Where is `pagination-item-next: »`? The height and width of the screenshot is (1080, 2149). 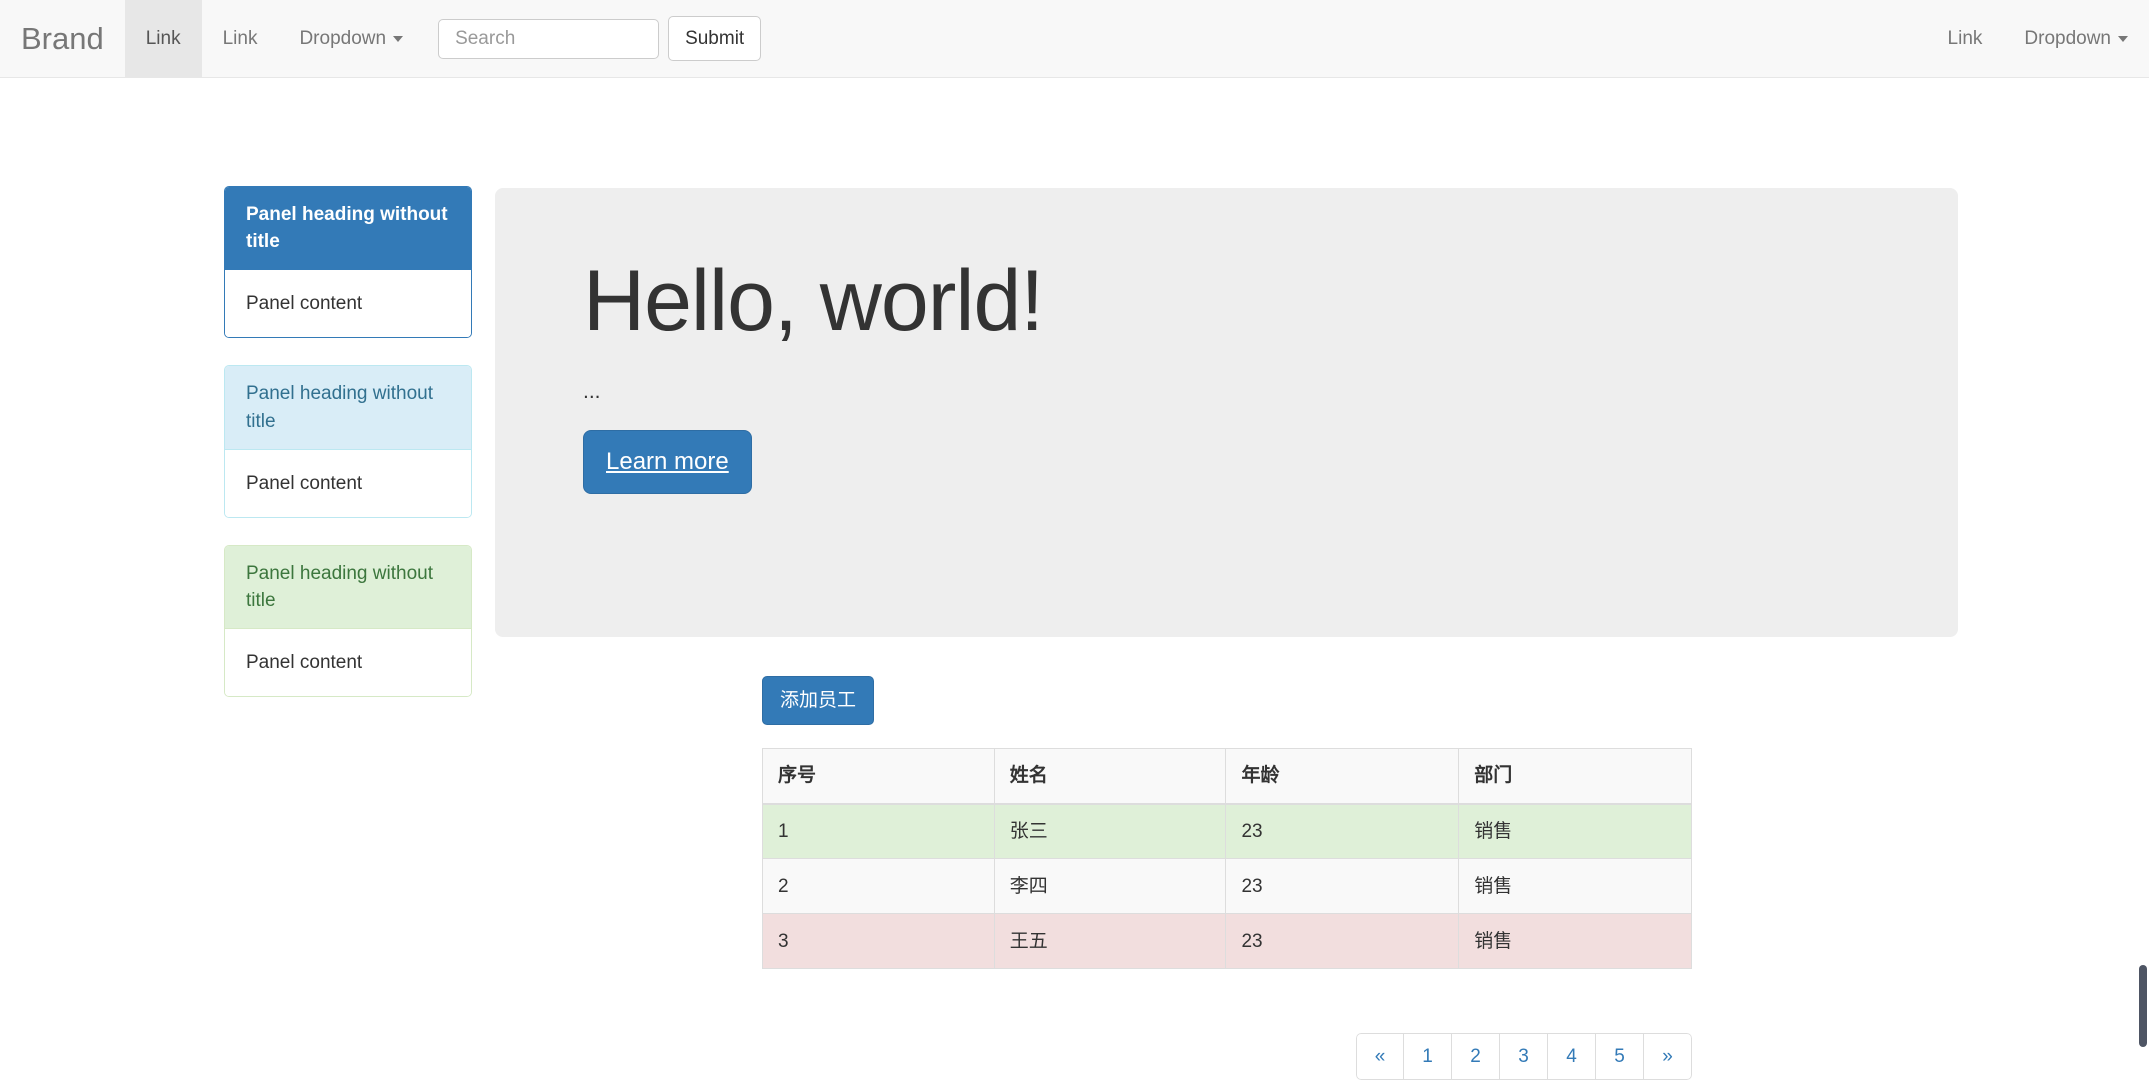
pagination-item-next: » is located at coordinates (1668, 1056).